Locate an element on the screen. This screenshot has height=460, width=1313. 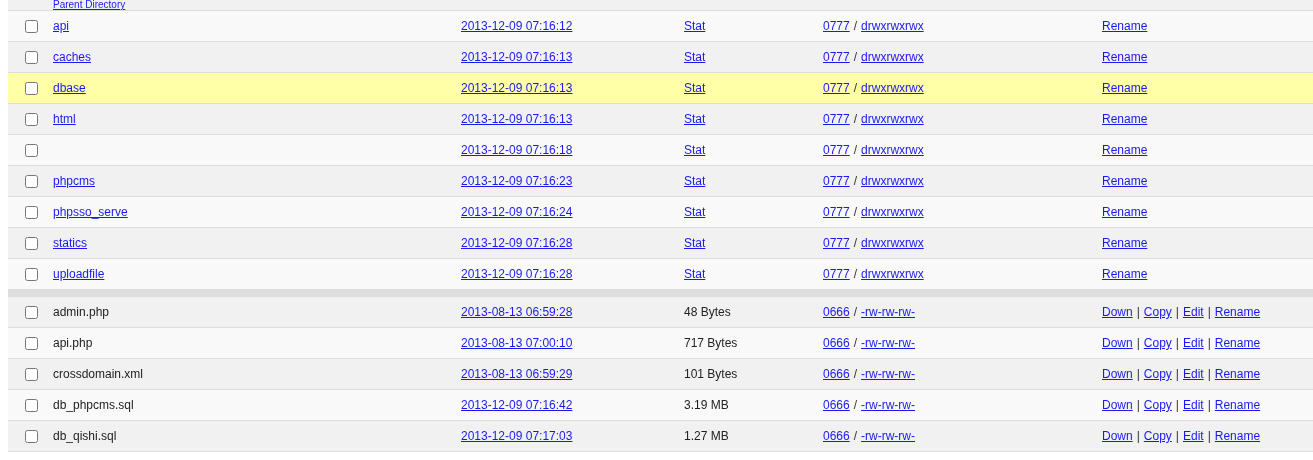
date-link: 2013-12-09 07:16:23 is located at coordinates (517, 181).